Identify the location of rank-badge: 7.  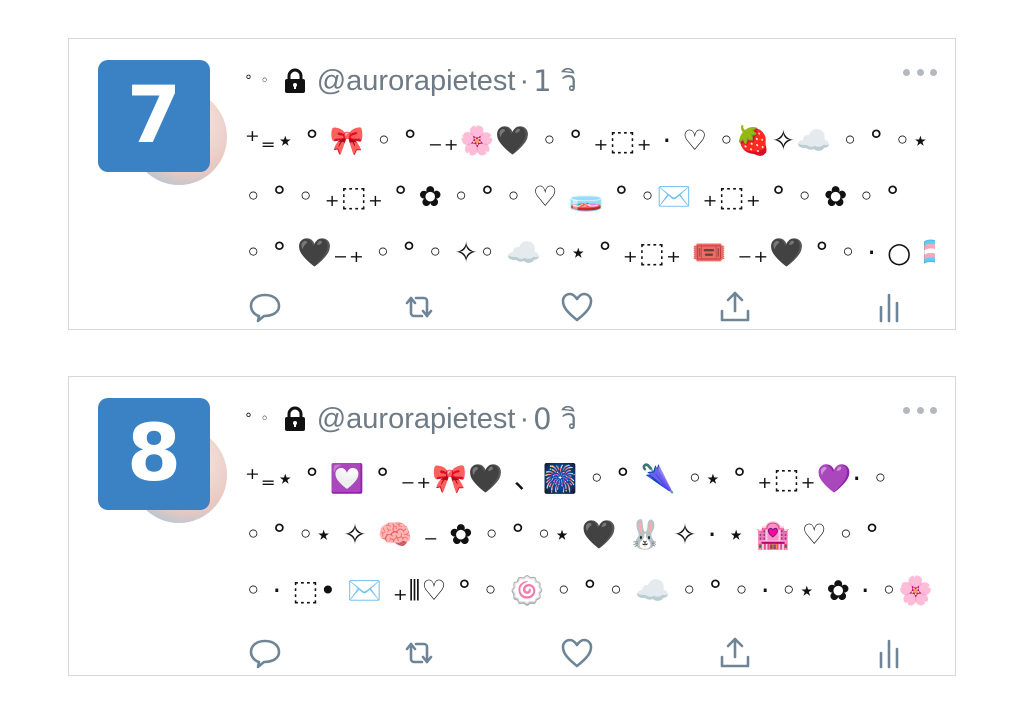
(154, 116).